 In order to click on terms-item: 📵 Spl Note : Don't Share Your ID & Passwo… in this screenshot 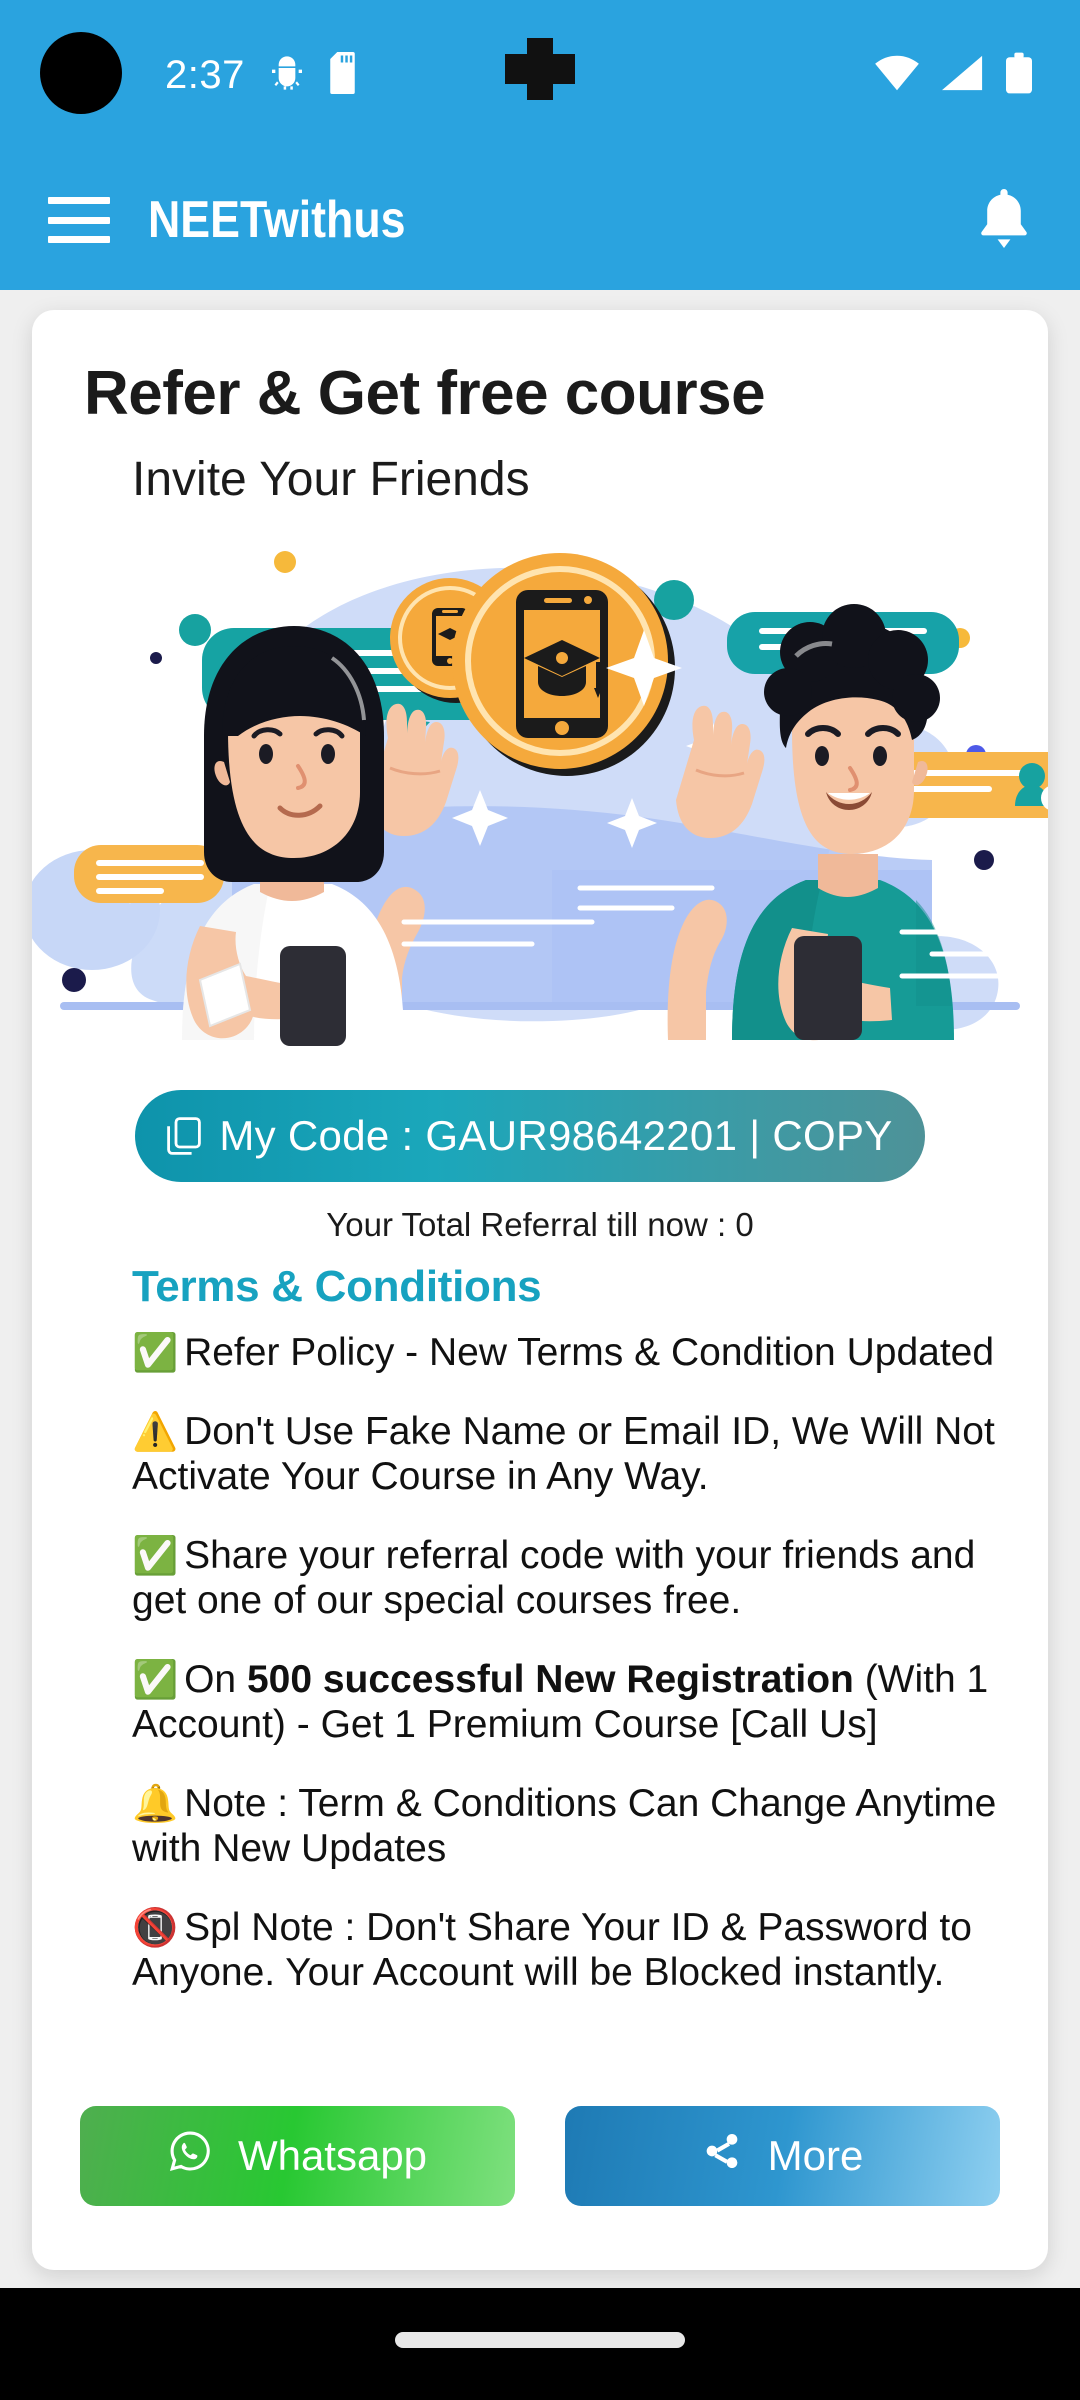, I will do `click(567, 1950)`.